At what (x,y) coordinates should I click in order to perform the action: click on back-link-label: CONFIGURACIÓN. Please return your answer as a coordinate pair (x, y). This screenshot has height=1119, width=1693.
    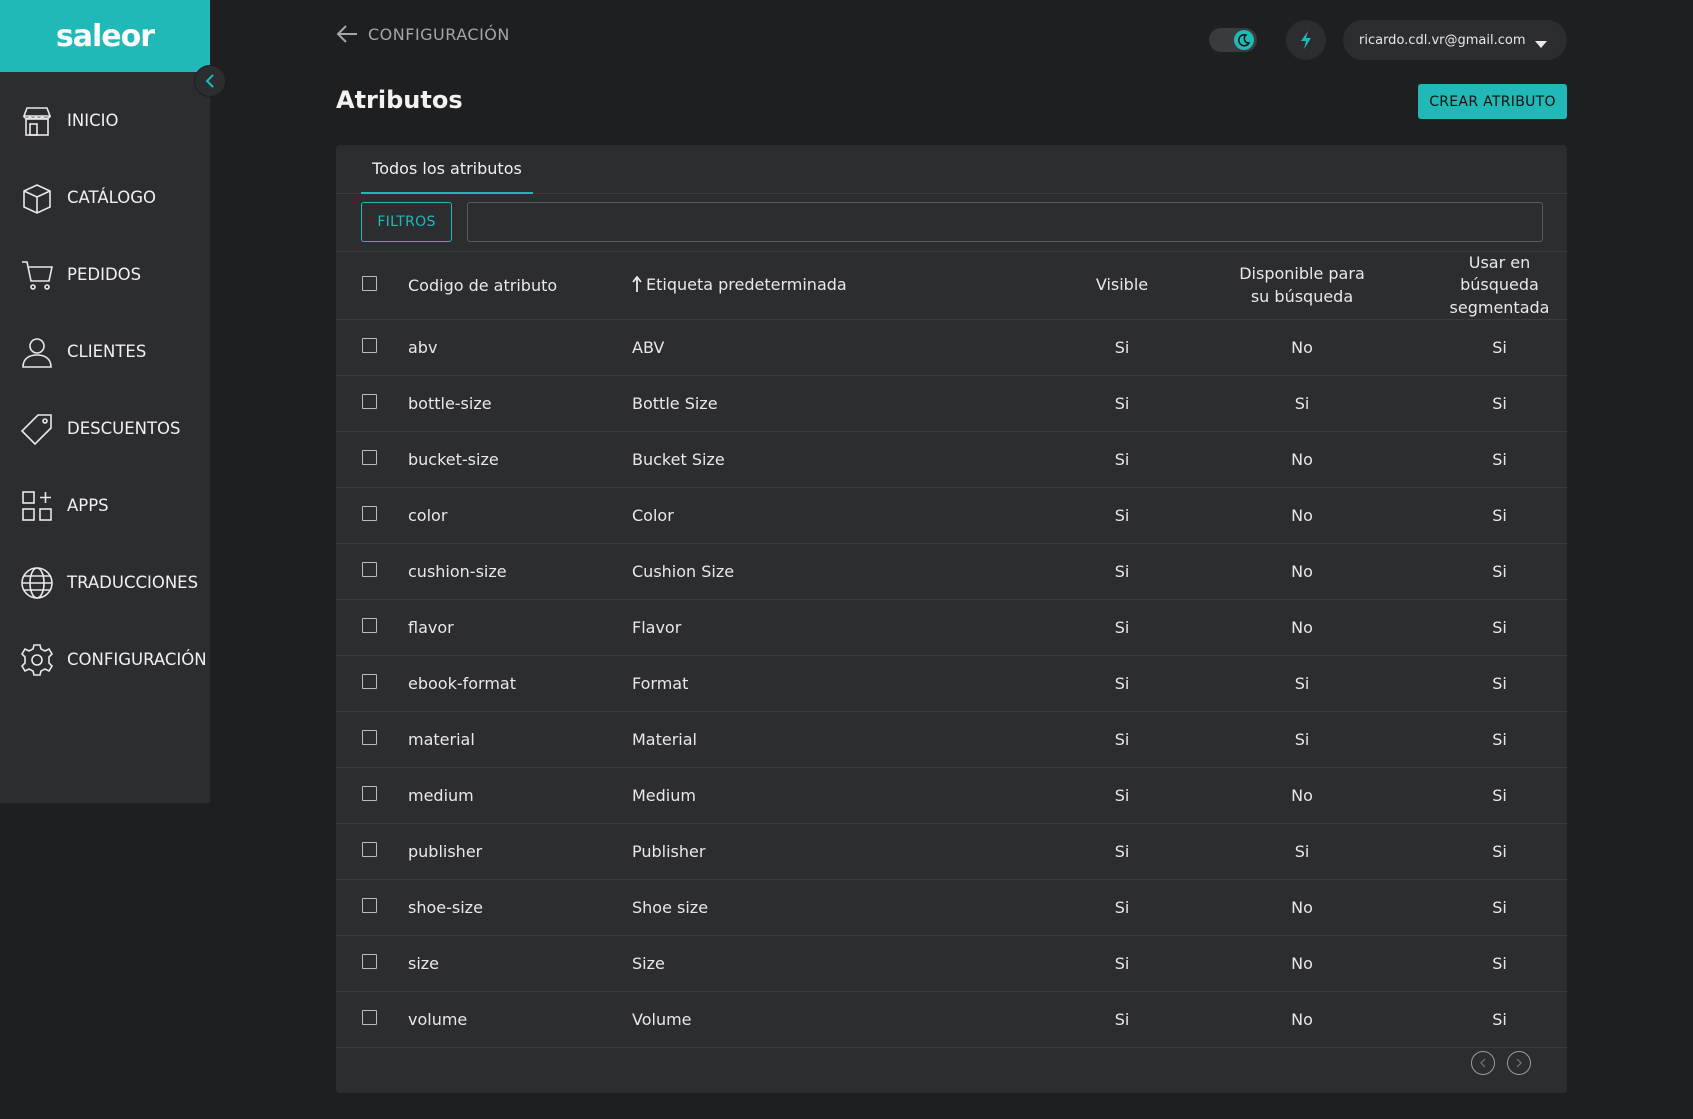
    Looking at the image, I should click on (439, 34).